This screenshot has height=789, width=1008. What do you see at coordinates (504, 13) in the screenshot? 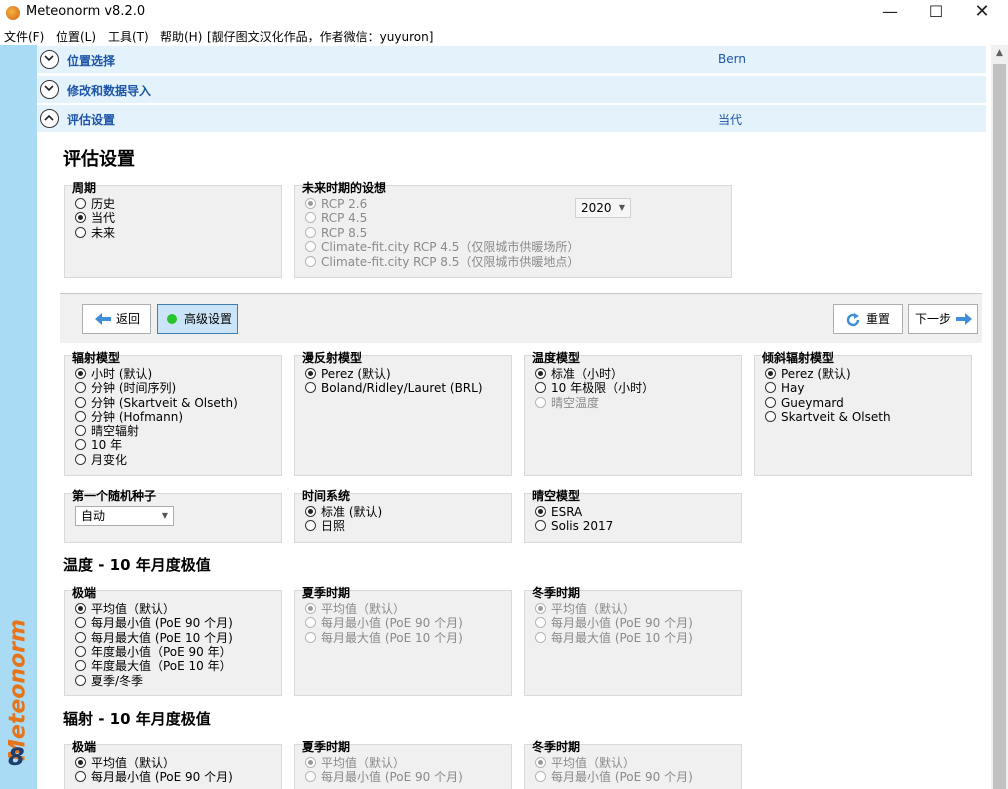
I see `title-bar: Meteonorm v8.2.0 — ☐ ✕` at bounding box center [504, 13].